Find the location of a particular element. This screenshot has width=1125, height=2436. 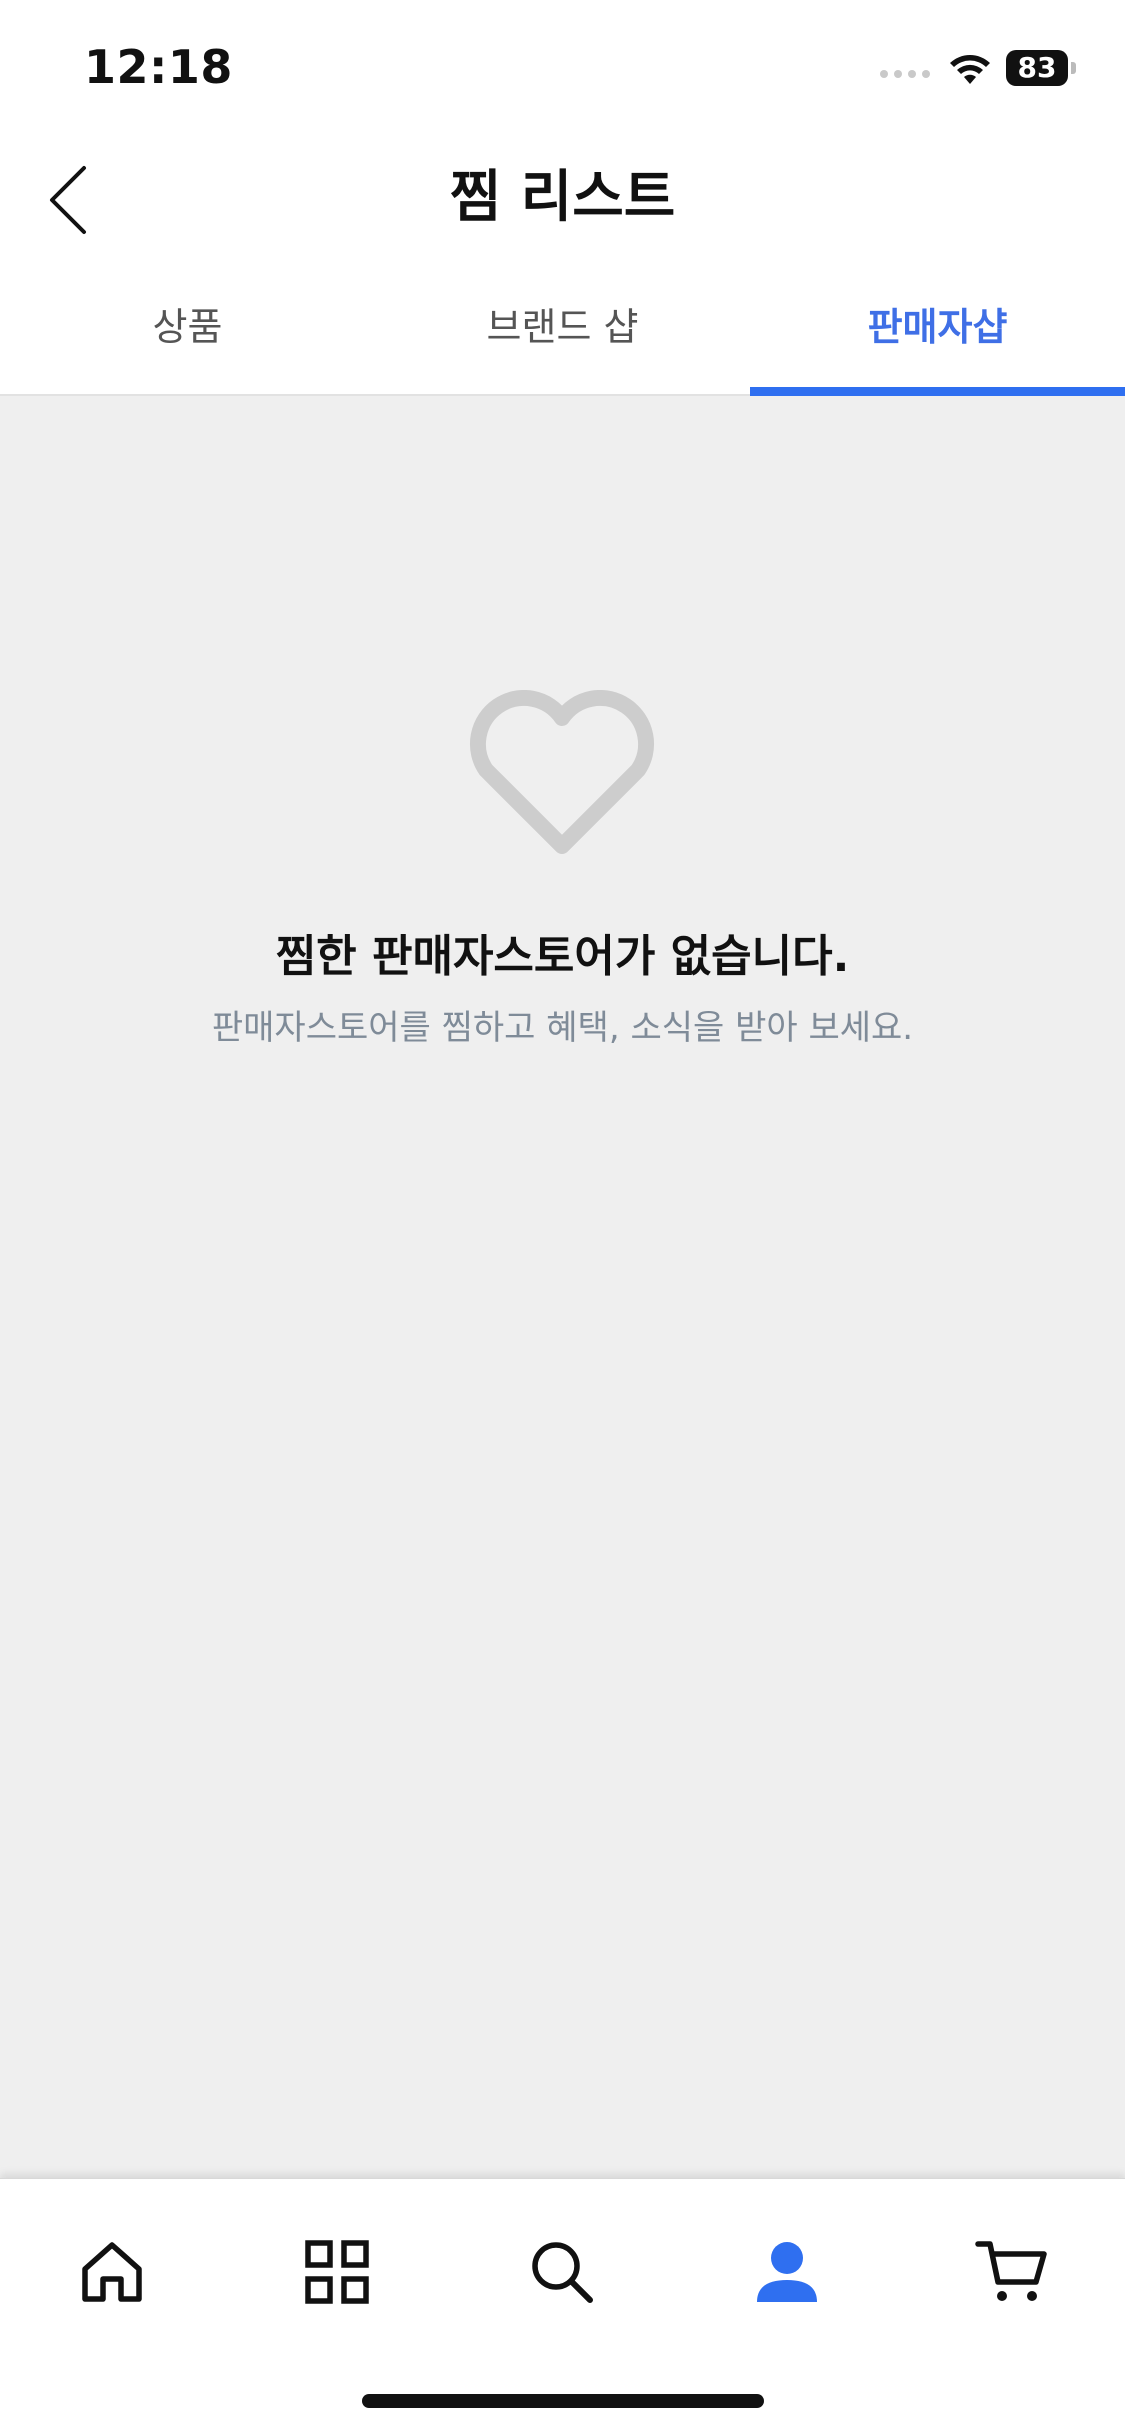

nav-header: 찜 리스트 is located at coordinates (562, 199).